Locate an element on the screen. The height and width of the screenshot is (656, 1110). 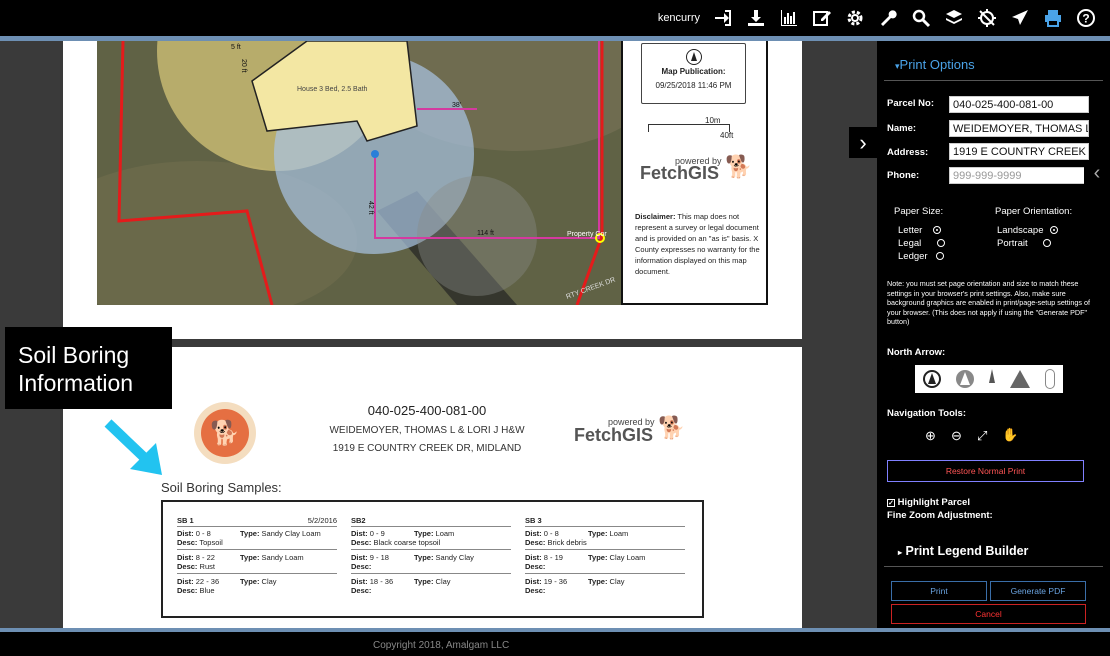
restore-normal-print-button: Restore Normal Print is located at coordinates (985, 471).